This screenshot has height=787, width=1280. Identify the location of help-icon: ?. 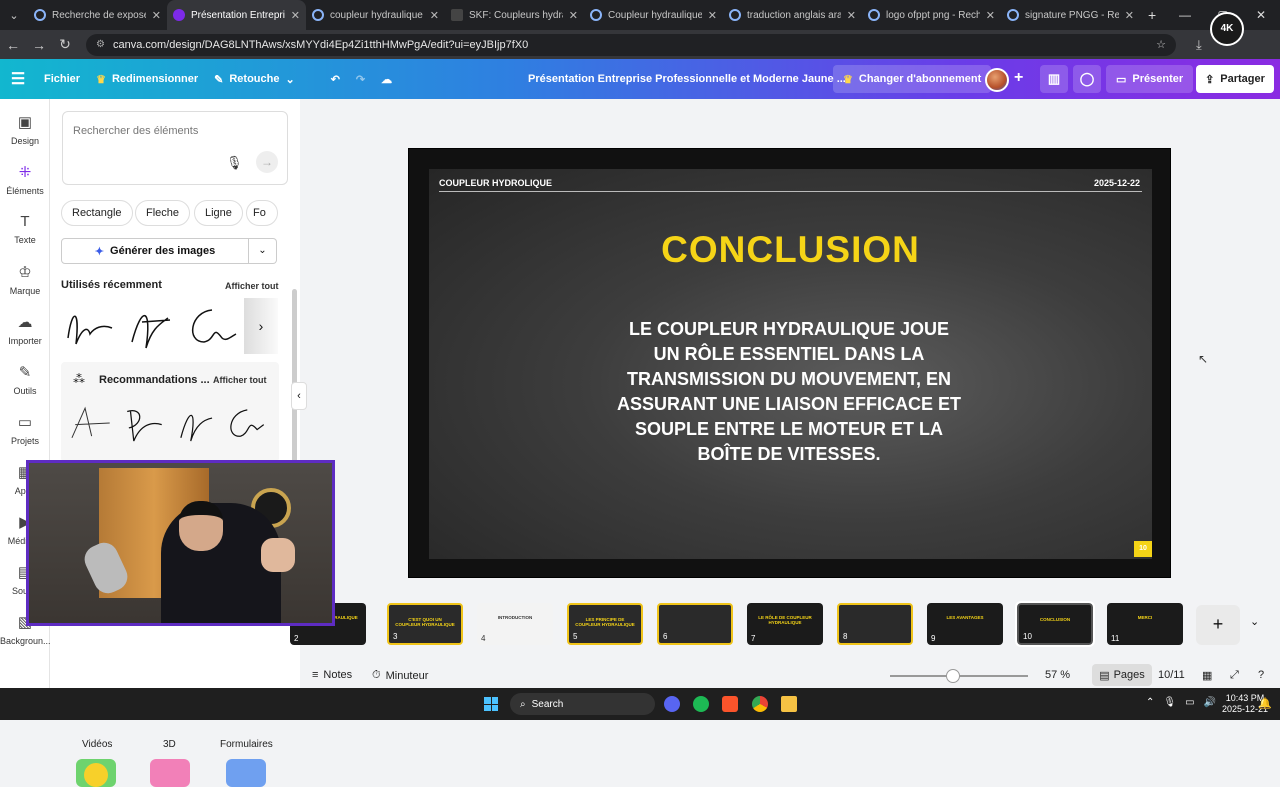
(1261, 675).